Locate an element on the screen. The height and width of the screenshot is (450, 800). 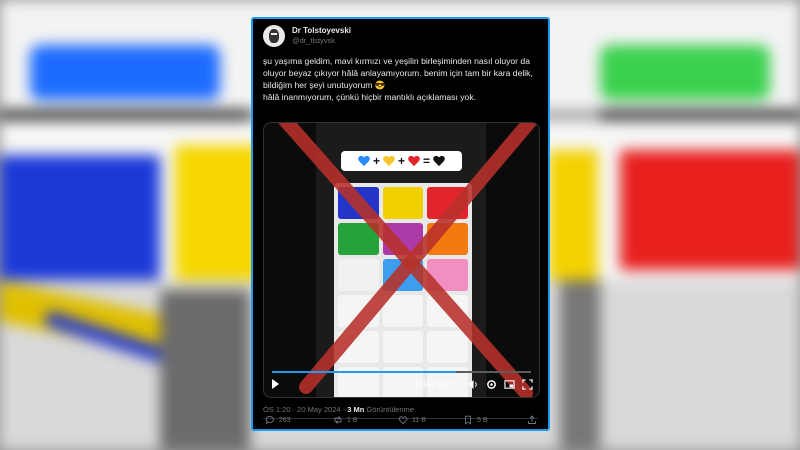
play-icon is located at coordinates (275, 384).